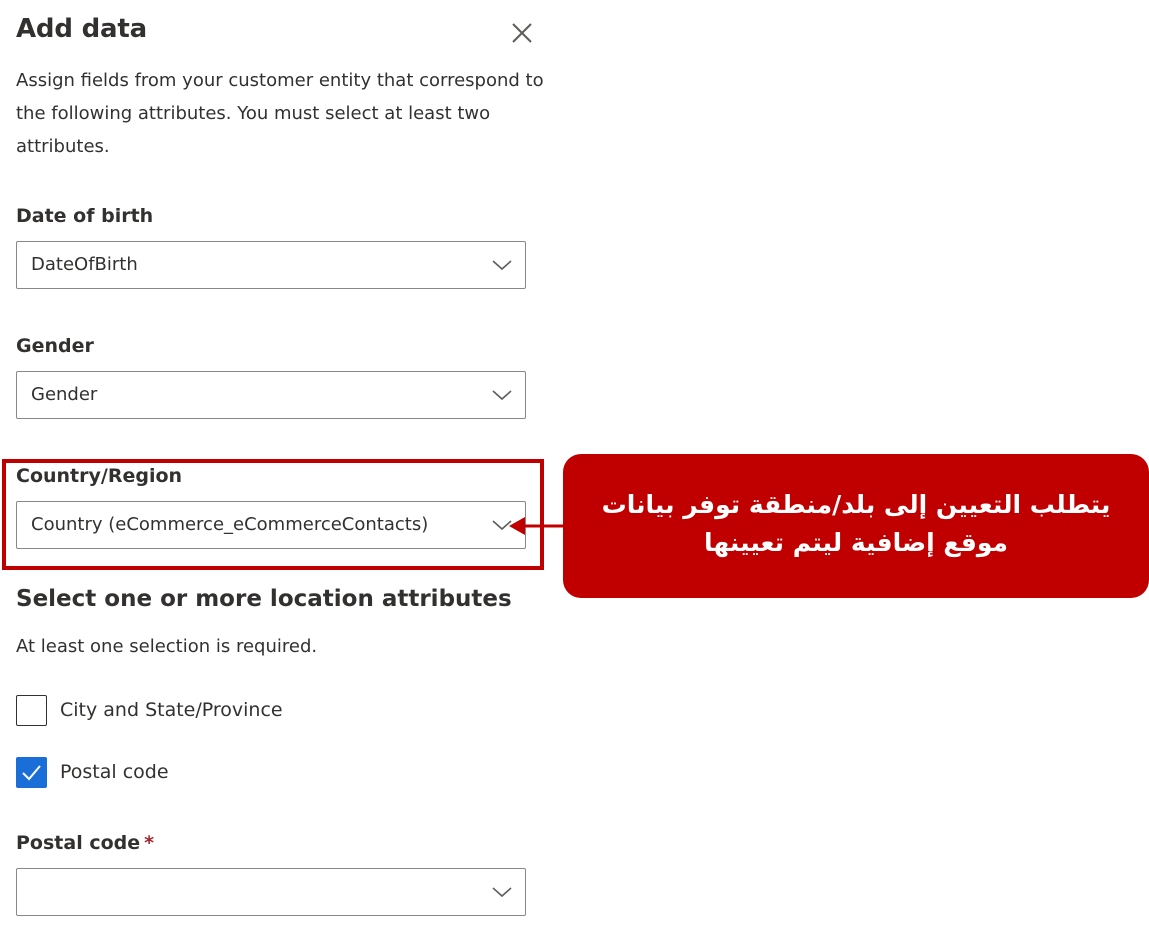  What do you see at coordinates (55, 346) in the screenshot?
I see `gender-label: Gender` at bounding box center [55, 346].